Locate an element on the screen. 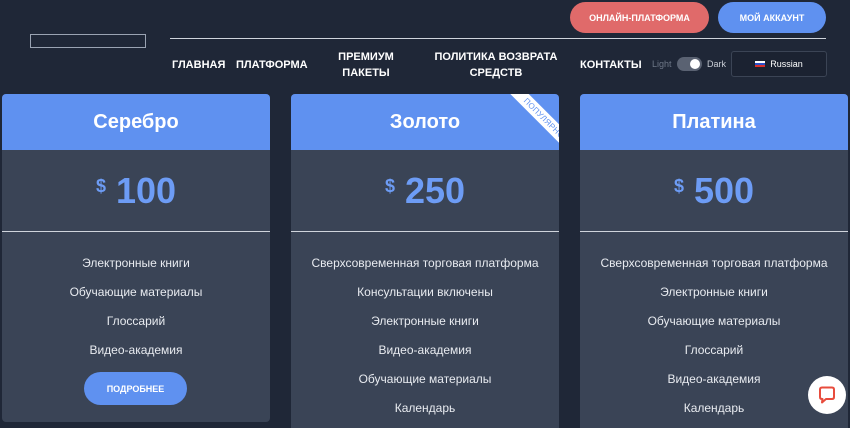 The image size is (850, 428). nav-divider is located at coordinates (498, 38).